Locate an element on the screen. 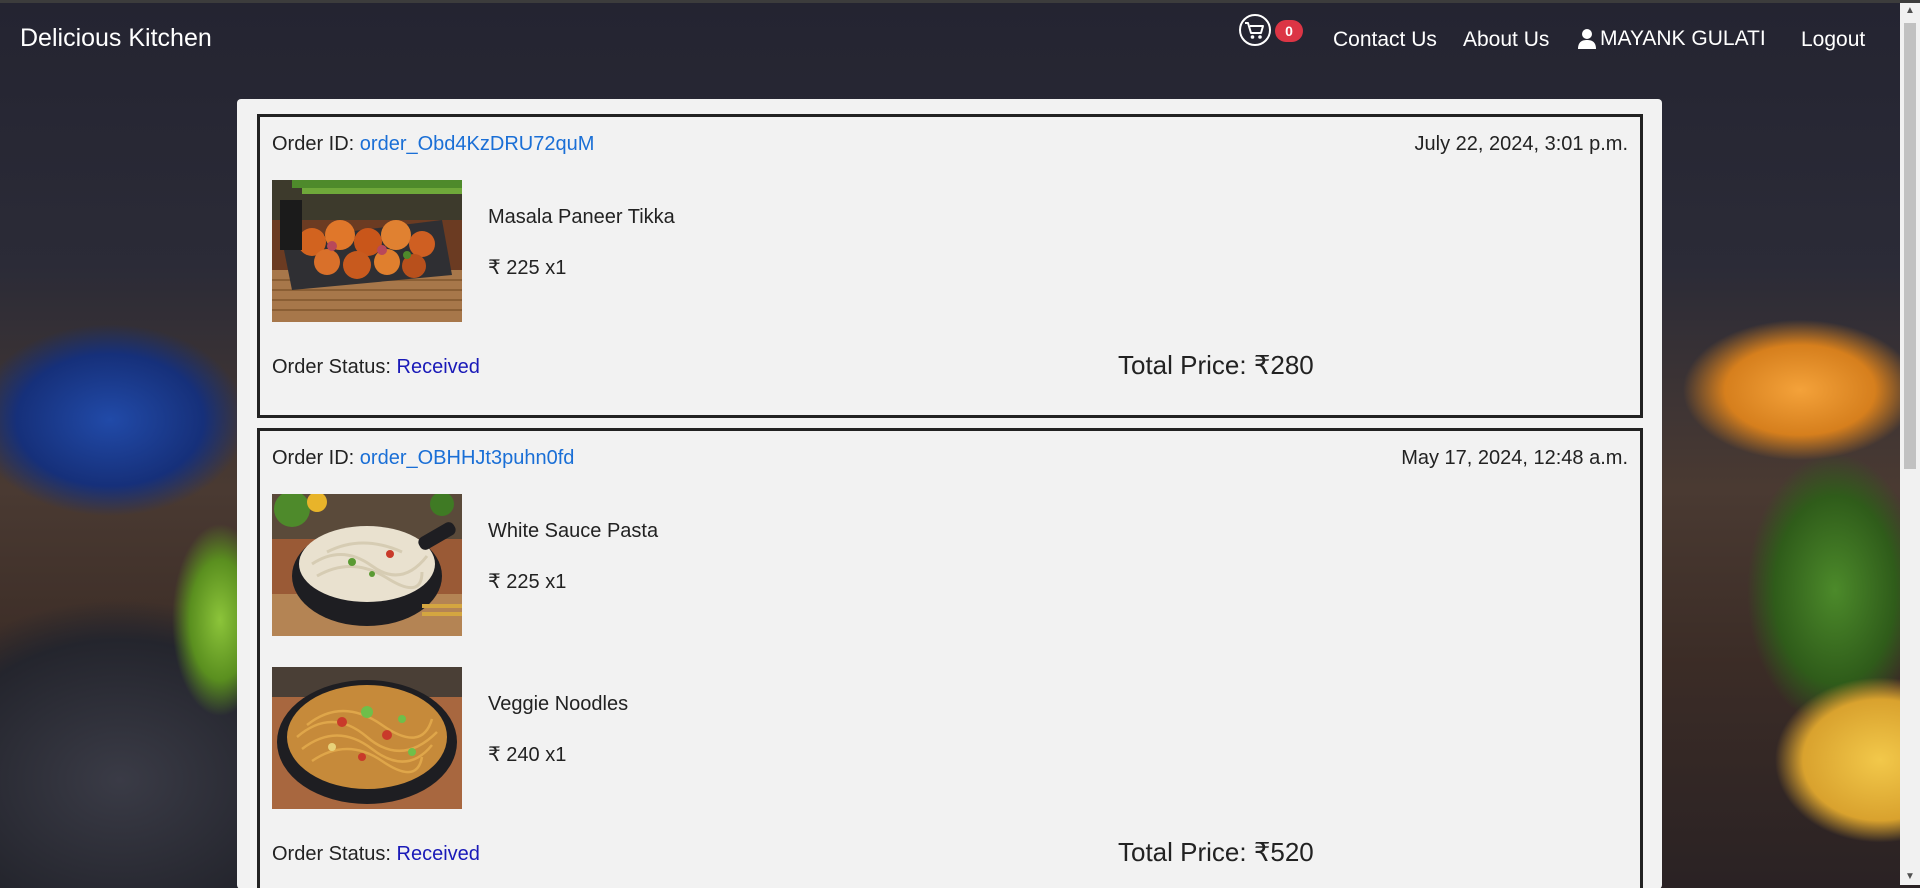 This screenshot has height=888, width=1920. order-date: May 17, 2024, 12:48 a.m. is located at coordinates (1514, 458).